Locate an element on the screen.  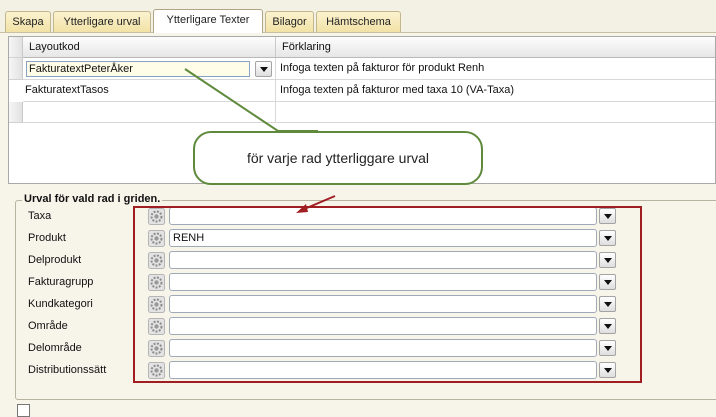
callout-pointer is located at coordinates (251, 100).